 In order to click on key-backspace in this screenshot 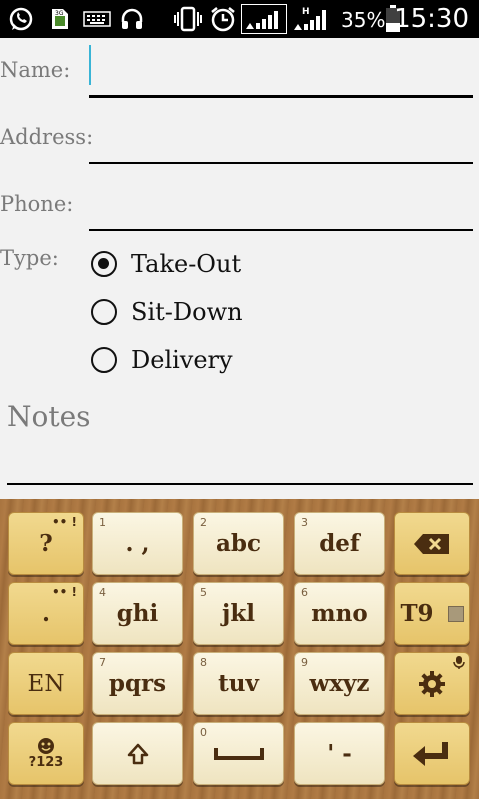, I will do `click(432, 543)`.